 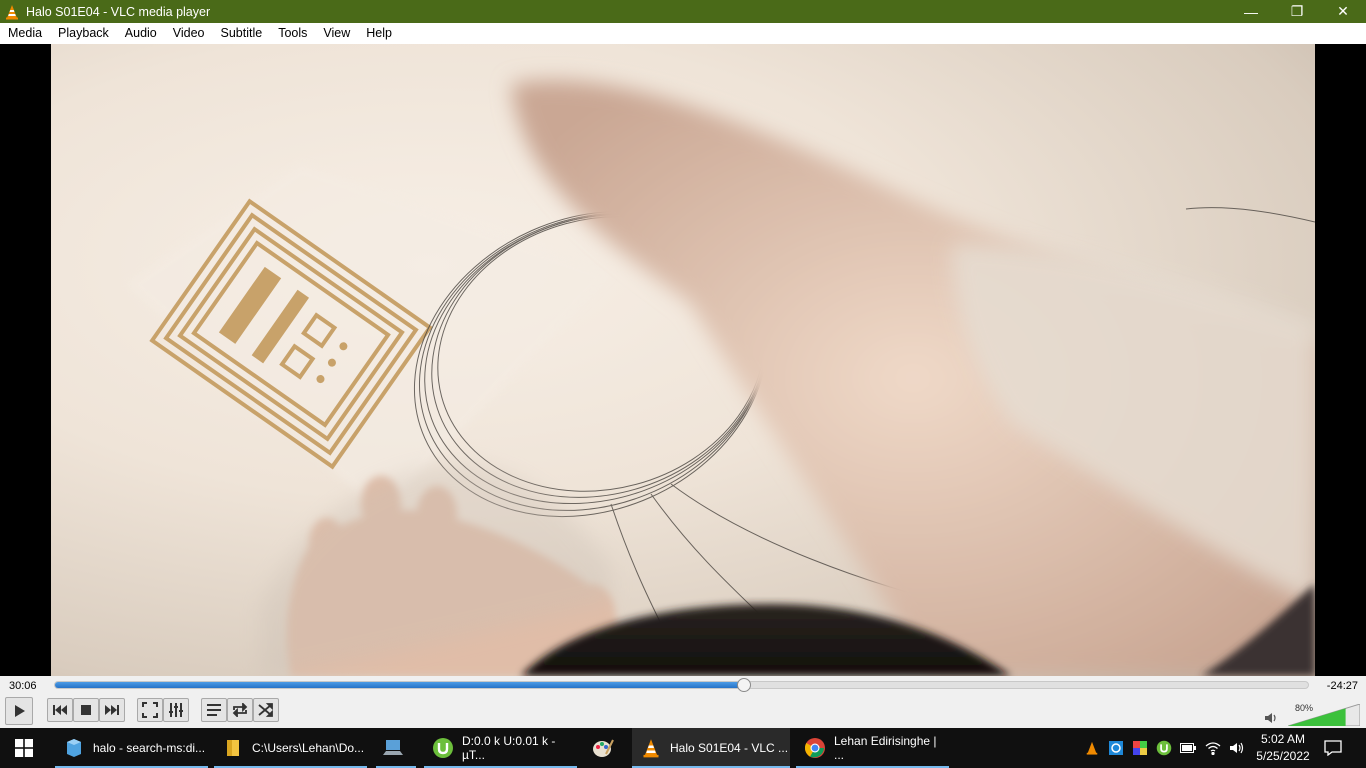 What do you see at coordinates (744, 685) in the screenshot?
I see `seek-handle` at bounding box center [744, 685].